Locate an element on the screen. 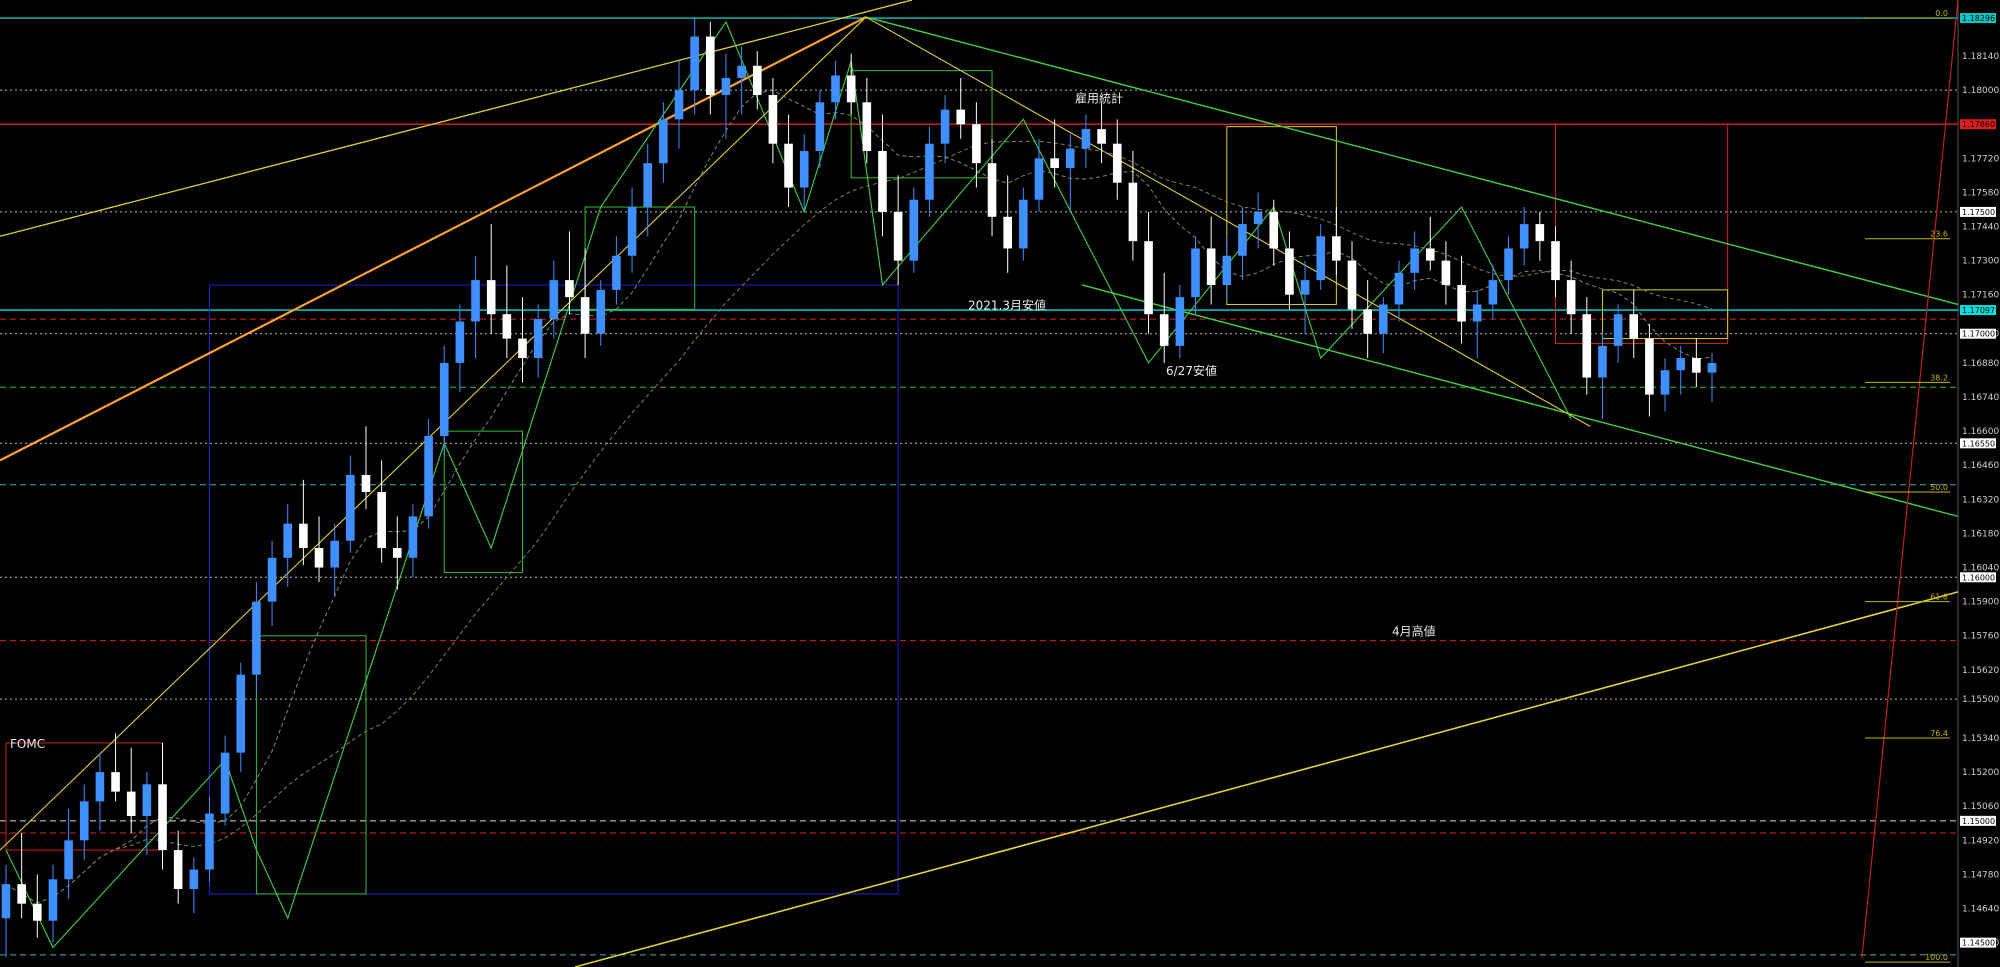  fib-label-4: 61.8 is located at coordinates (1939, 597).